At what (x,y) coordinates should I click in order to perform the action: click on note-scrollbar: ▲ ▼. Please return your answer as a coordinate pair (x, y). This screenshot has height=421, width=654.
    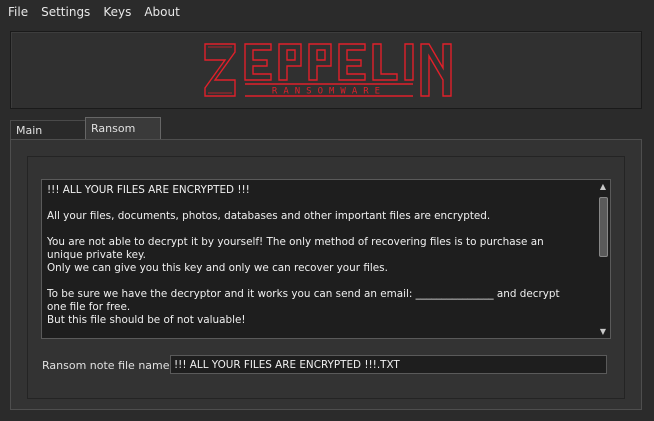
    Looking at the image, I should click on (603, 259).